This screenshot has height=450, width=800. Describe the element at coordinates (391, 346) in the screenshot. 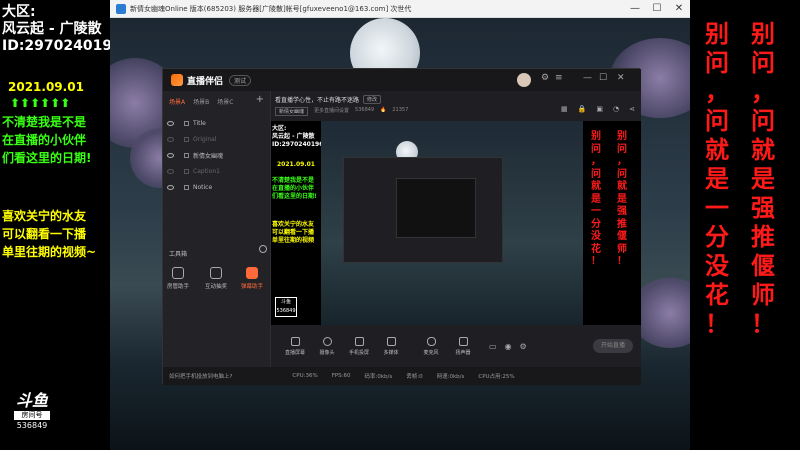

I see `media-button: 多媒体` at that location.